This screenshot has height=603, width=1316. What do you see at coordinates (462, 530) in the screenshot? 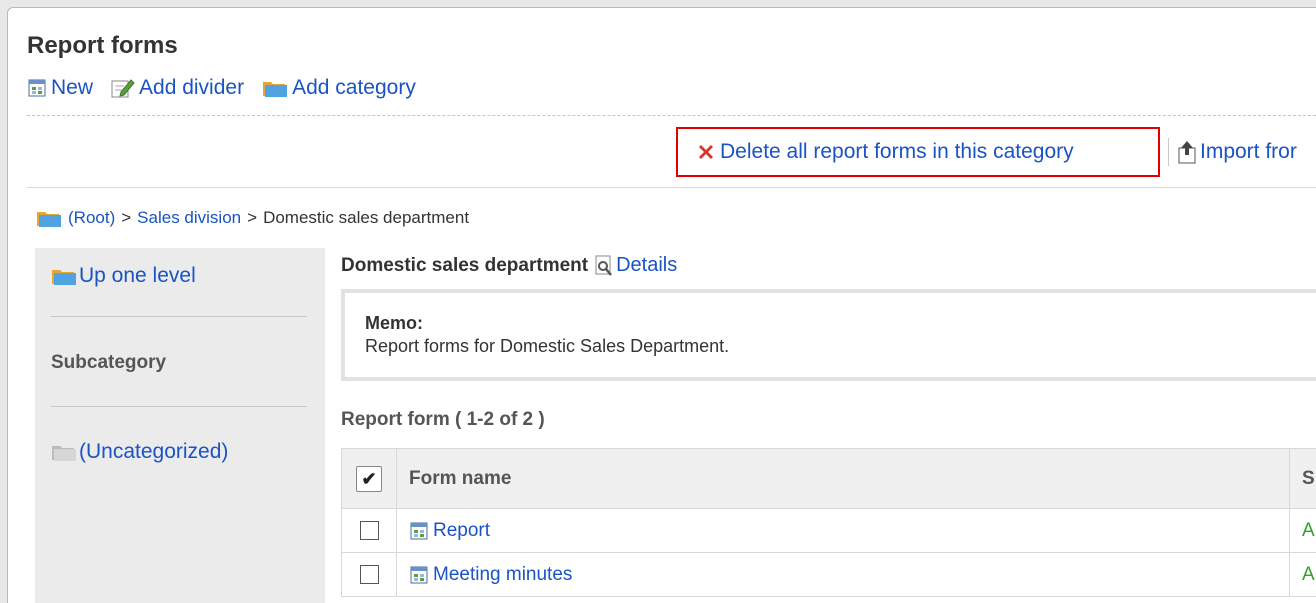
I see `form-name: Report` at bounding box center [462, 530].